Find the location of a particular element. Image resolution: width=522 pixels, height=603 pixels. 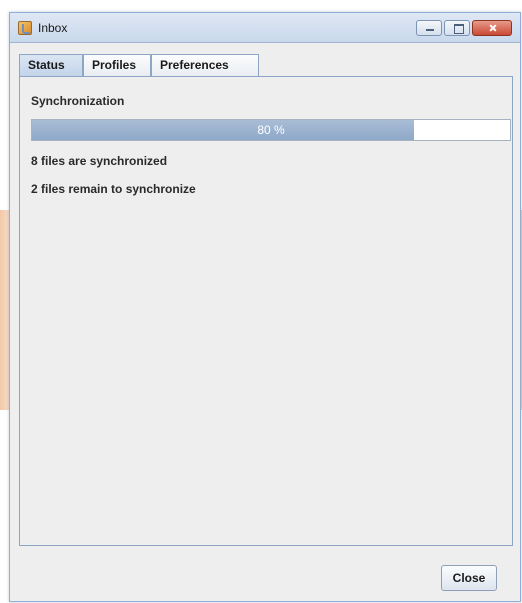

progress-text: 80 % is located at coordinates (271, 130).